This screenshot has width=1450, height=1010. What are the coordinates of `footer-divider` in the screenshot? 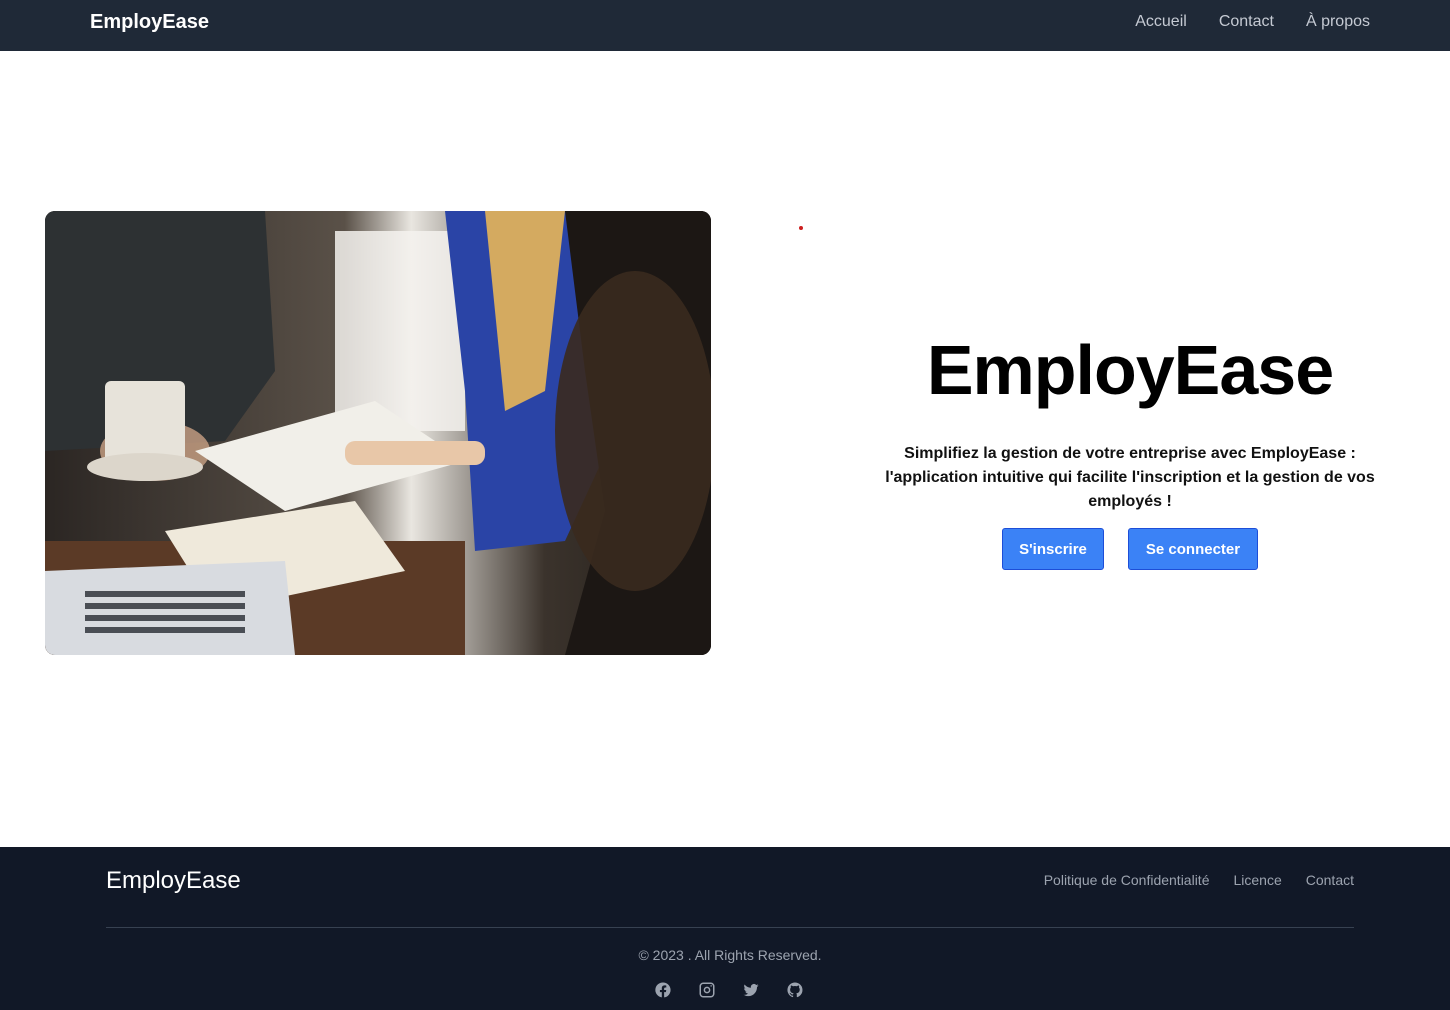 It's located at (730, 927).